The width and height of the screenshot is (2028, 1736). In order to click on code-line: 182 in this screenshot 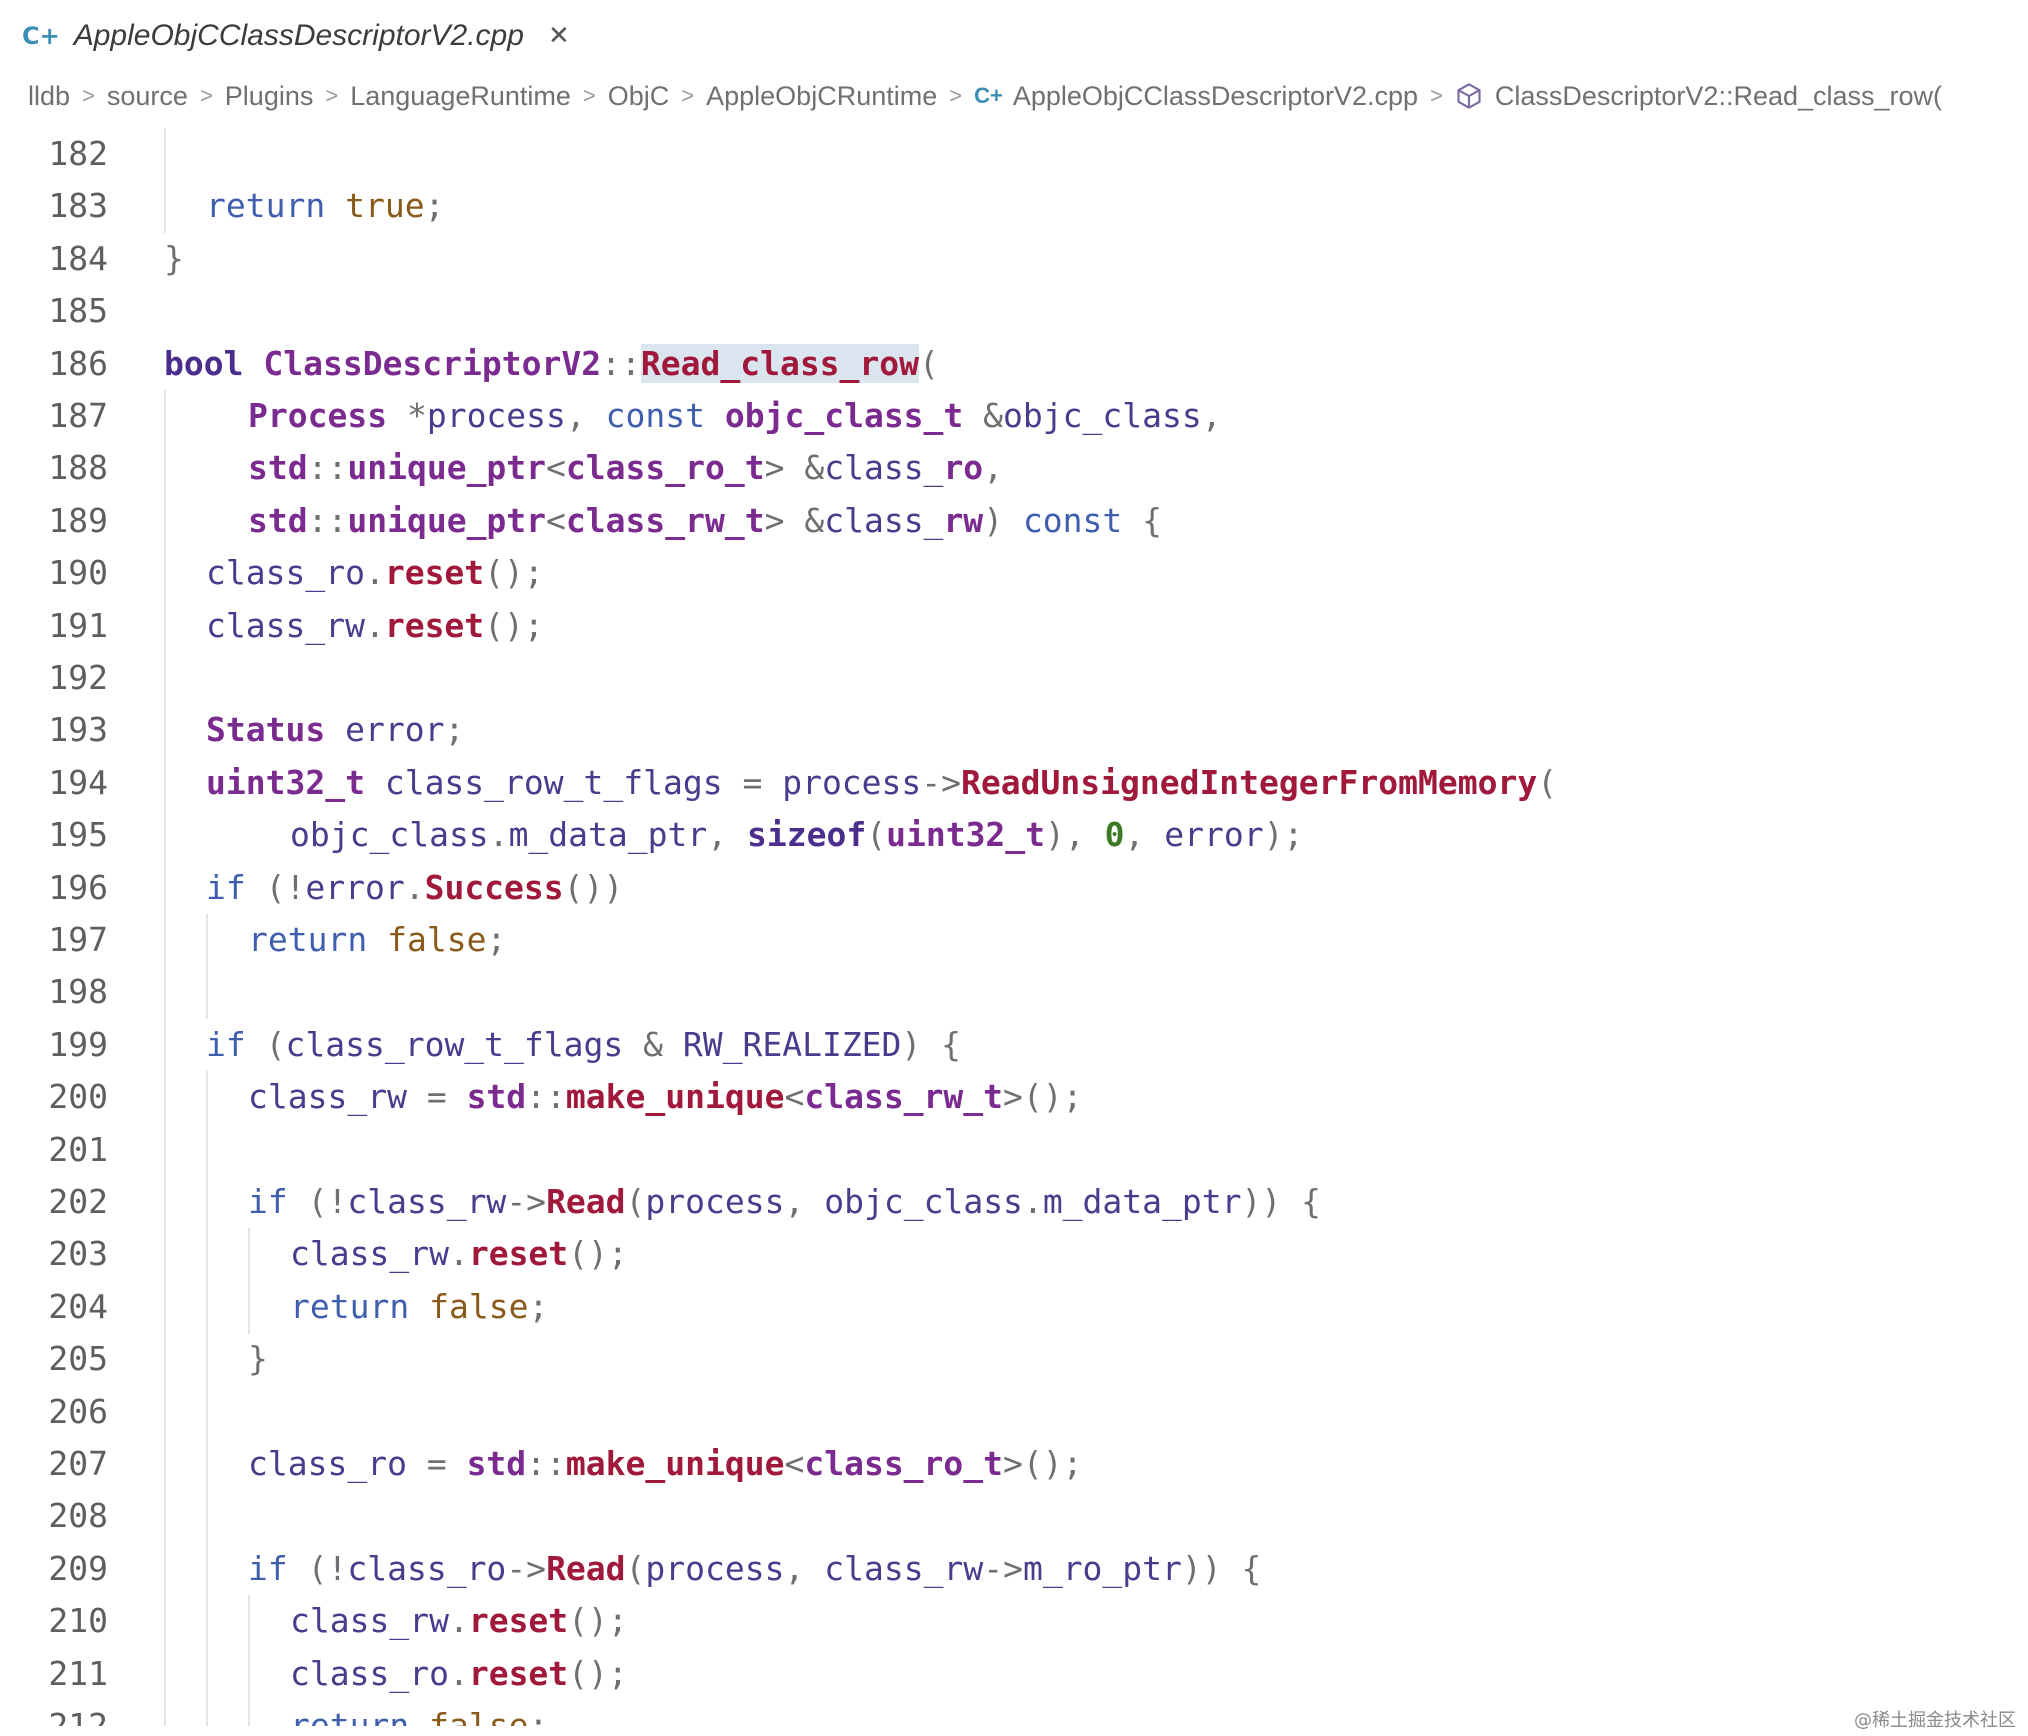, I will do `click(1014, 154)`.